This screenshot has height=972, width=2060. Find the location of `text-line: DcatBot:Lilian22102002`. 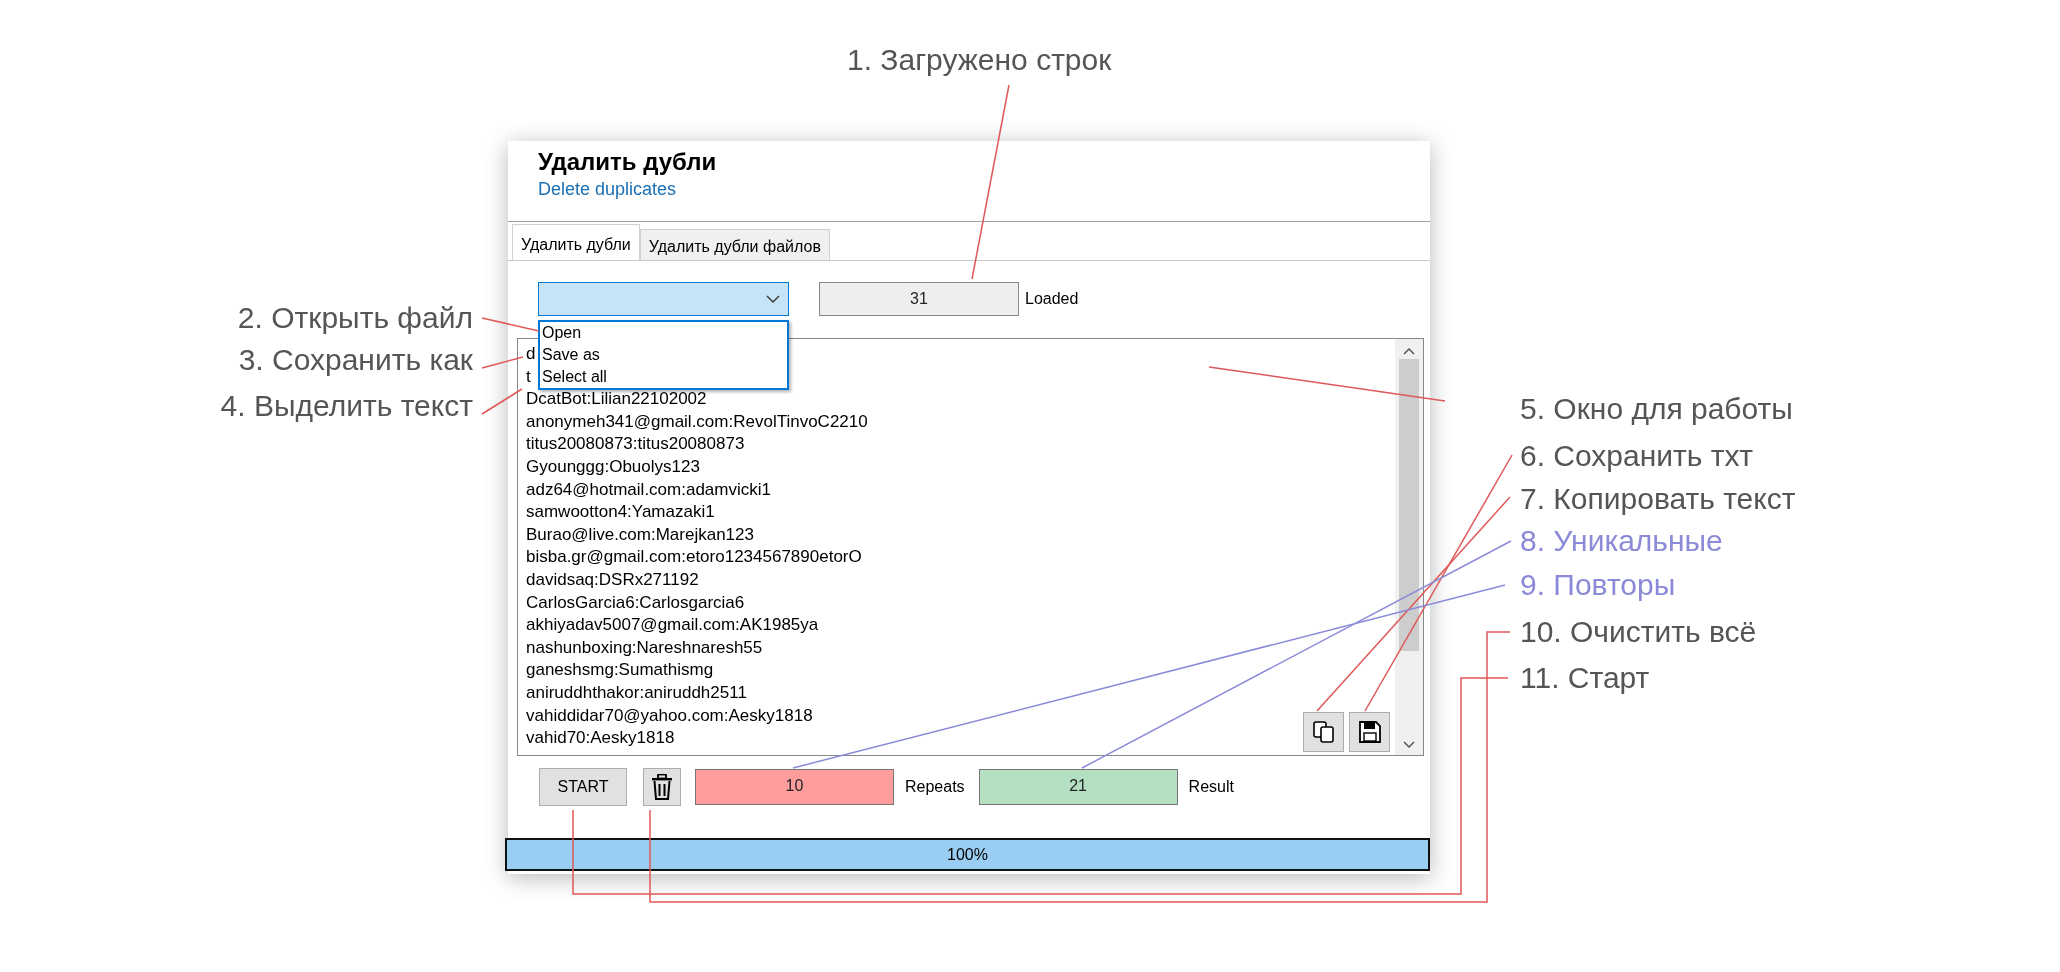

text-line: DcatBot:Lilian22102002 is located at coordinates (616, 399).